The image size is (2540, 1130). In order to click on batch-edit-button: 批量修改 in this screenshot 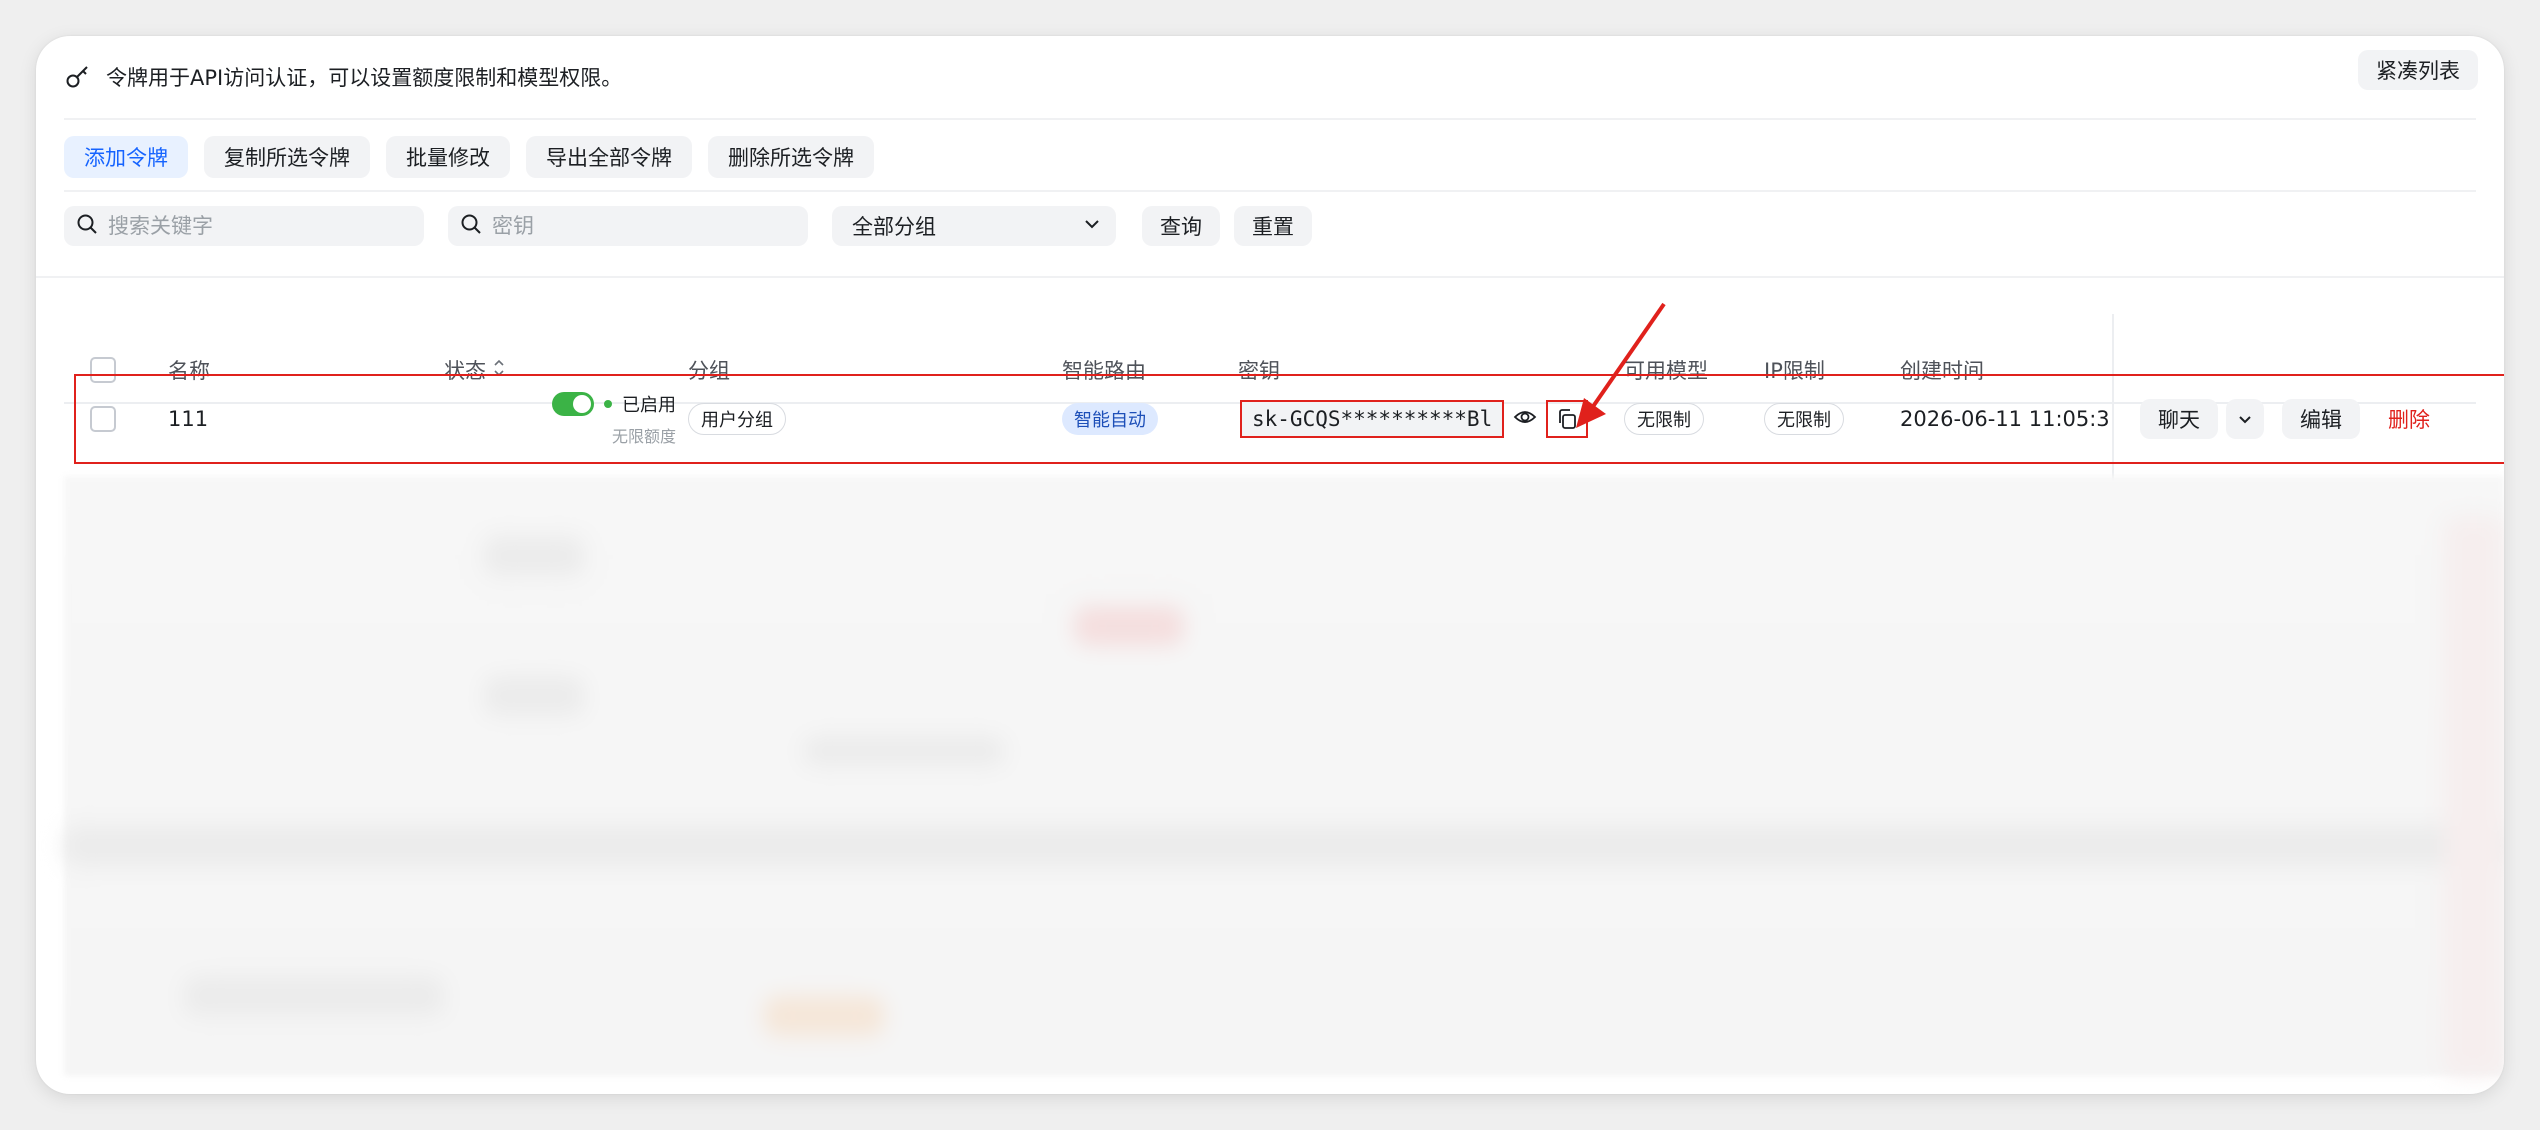, I will do `click(448, 157)`.